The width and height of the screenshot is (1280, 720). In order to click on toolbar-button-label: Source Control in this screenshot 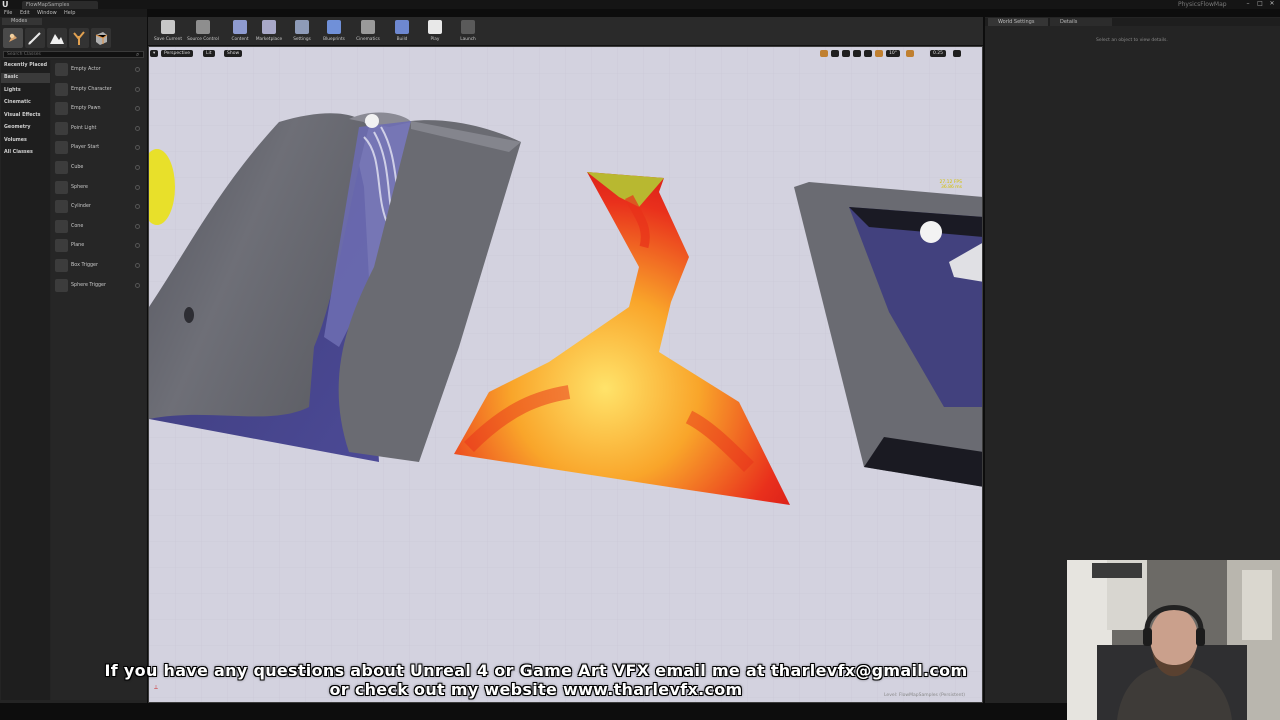, I will do `click(203, 39)`.